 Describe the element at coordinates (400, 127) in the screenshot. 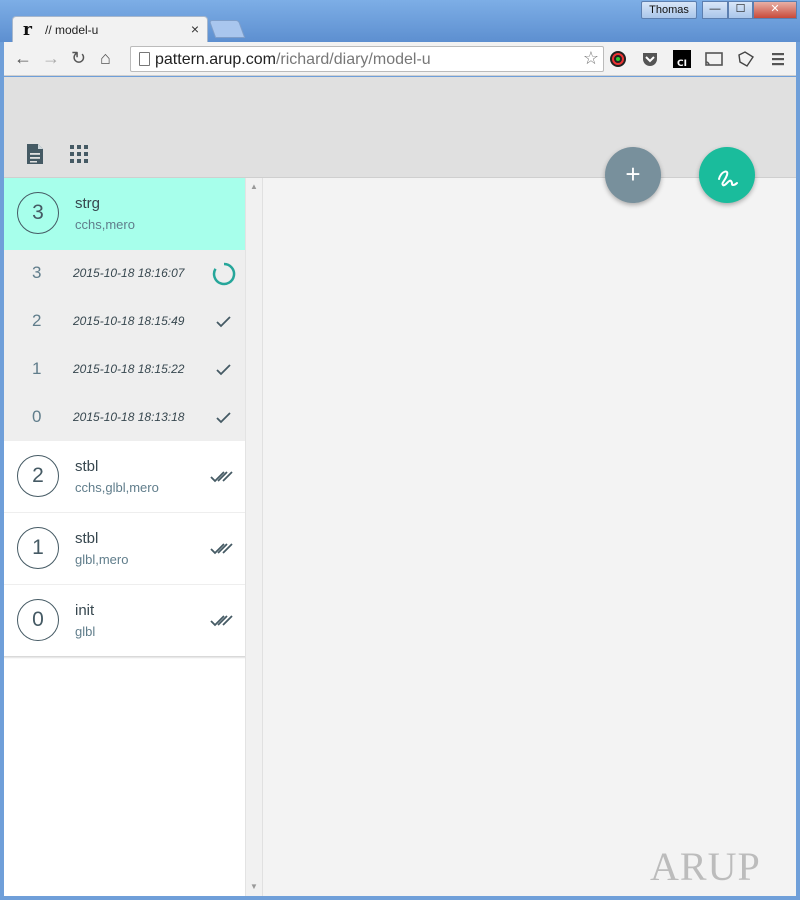

I see `app-bar` at that location.